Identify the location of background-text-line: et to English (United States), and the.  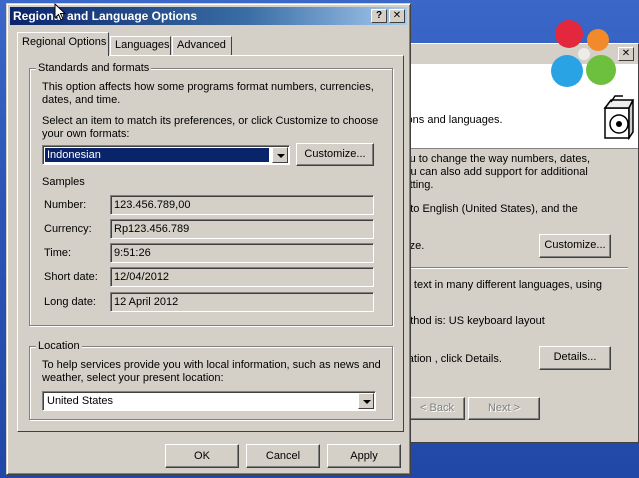
(488, 209).